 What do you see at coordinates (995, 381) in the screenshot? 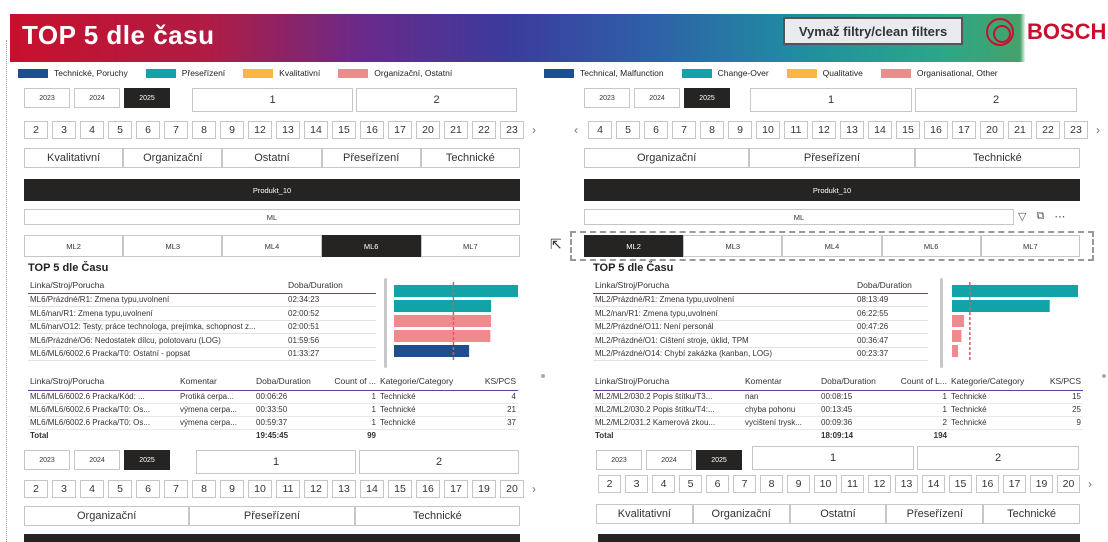
I see `detail-col-header: Kategorie/Category` at bounding box center [995, 381].